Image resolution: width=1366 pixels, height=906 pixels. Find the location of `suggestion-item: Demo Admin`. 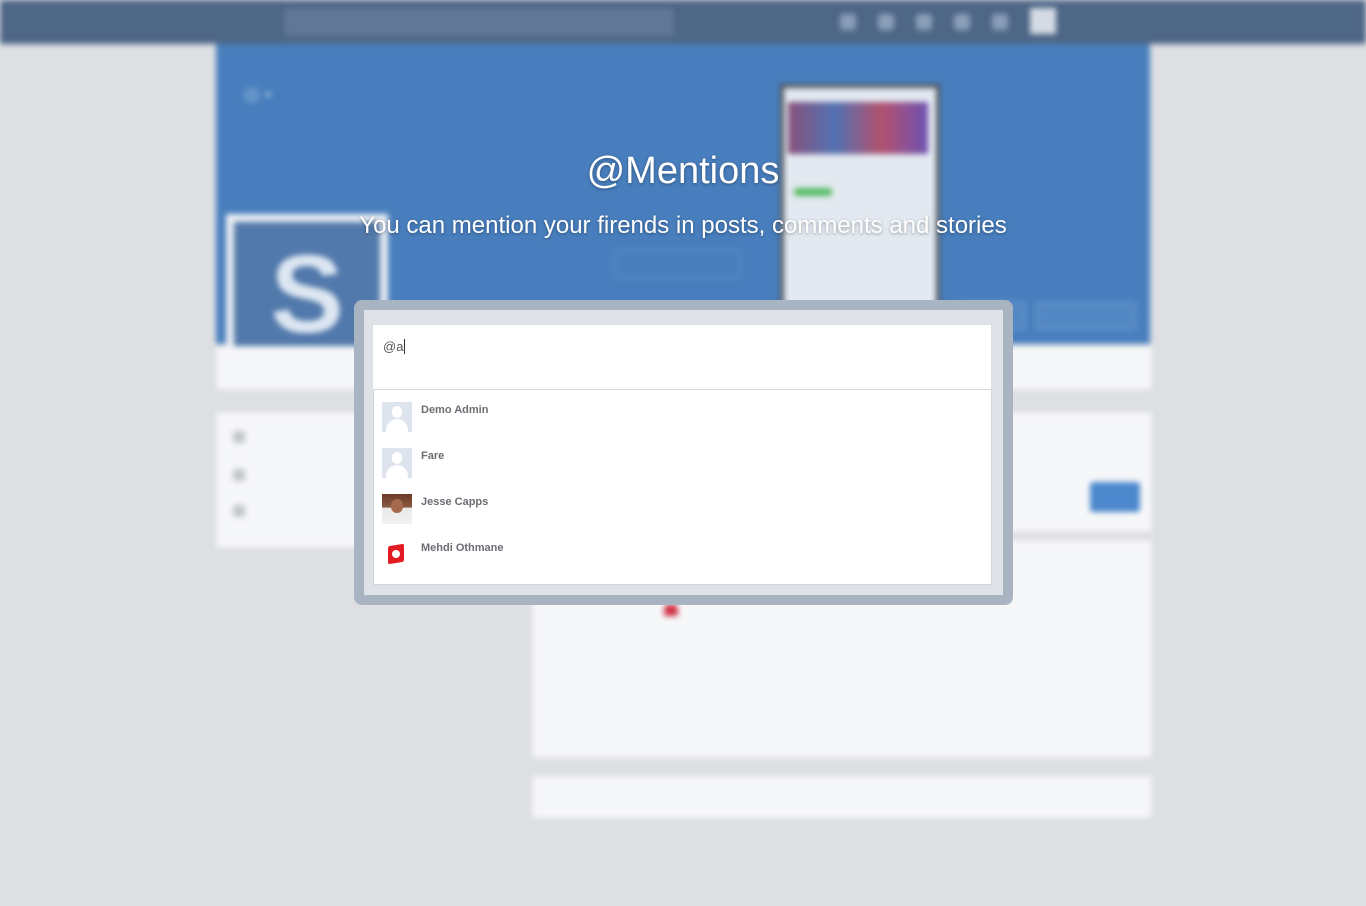

suggestion-item: Demo Admin is located at coordinates (682, 413).